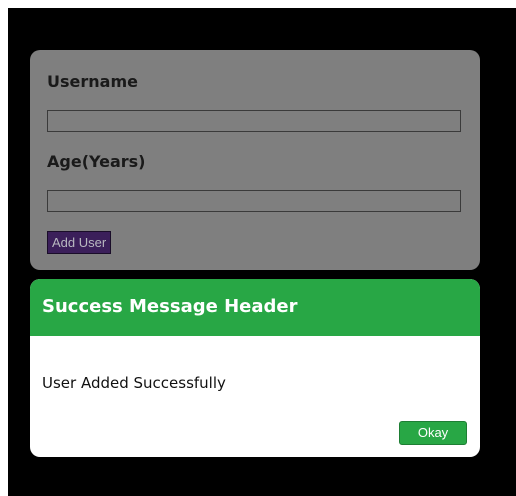 The image size is (516, 496). I want to click on modal-message: User Added Successfully, so click(134, 383).